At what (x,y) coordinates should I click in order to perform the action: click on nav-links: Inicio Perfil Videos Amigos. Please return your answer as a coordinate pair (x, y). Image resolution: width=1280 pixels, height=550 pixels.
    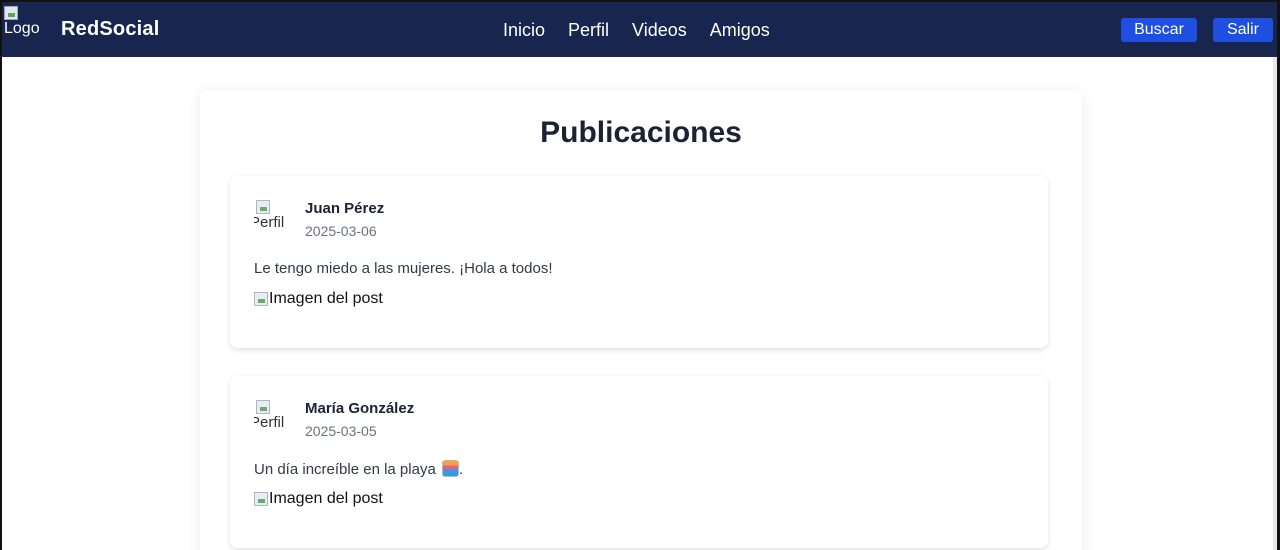
    Looking at the image, I should click on (636, 30).